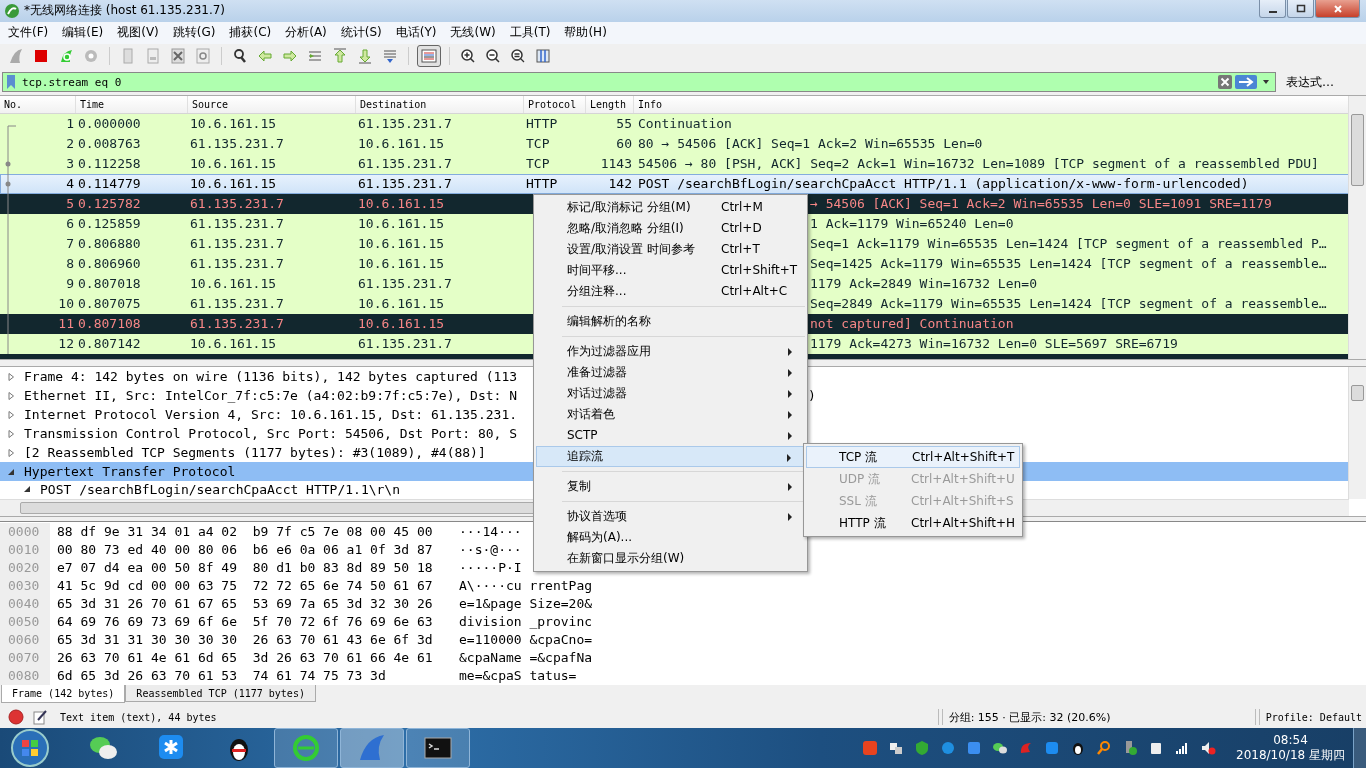  What do you see at coordinates (620, 184) in the screenshot?
I see `table-cell-text: 142` at bounding box center [620, 184].